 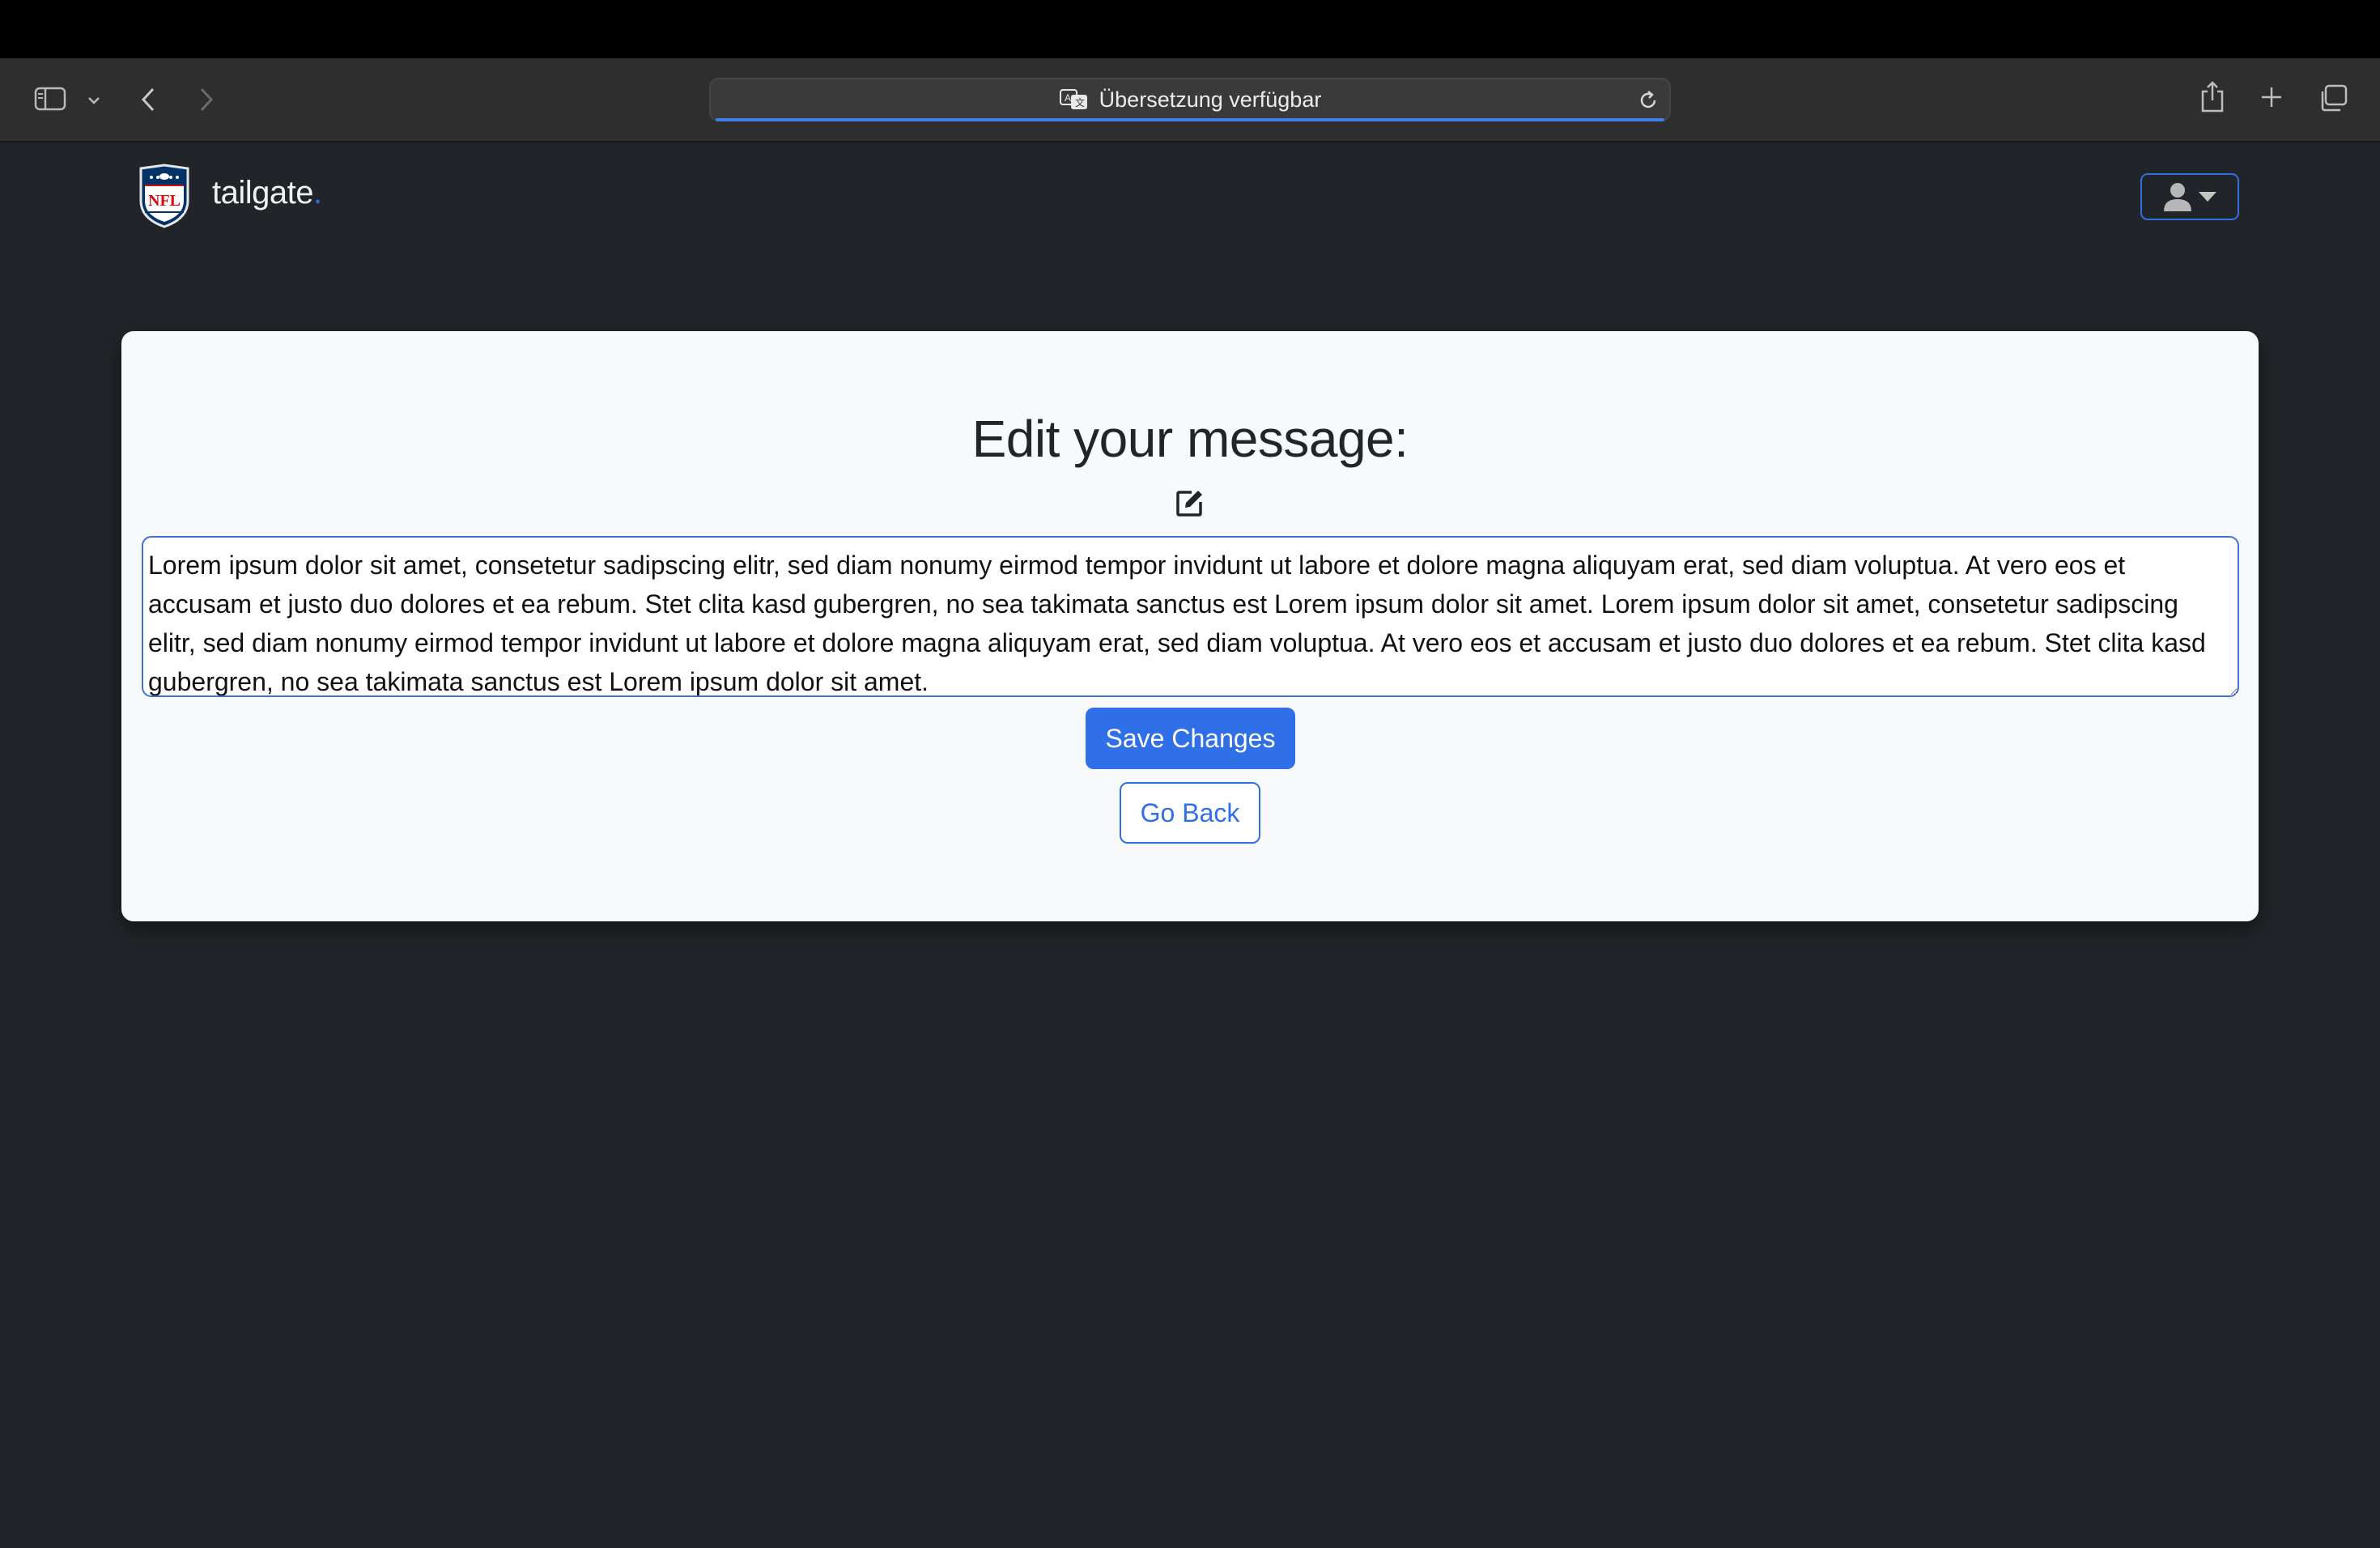 I want to click on svg-text: NFL, so click(x=164, y=201).